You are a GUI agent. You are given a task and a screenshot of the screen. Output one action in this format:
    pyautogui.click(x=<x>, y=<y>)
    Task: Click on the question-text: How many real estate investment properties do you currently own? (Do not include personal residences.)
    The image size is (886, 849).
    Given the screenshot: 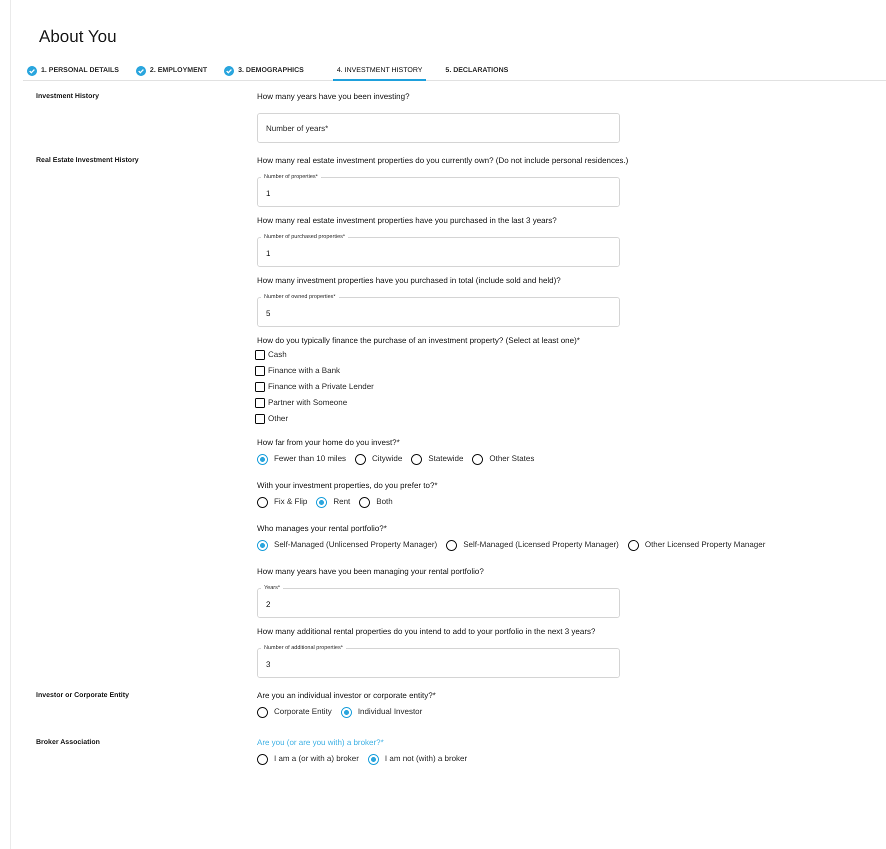 What is the action you would take?
    pyautogui.click(x=443, y=161)
    